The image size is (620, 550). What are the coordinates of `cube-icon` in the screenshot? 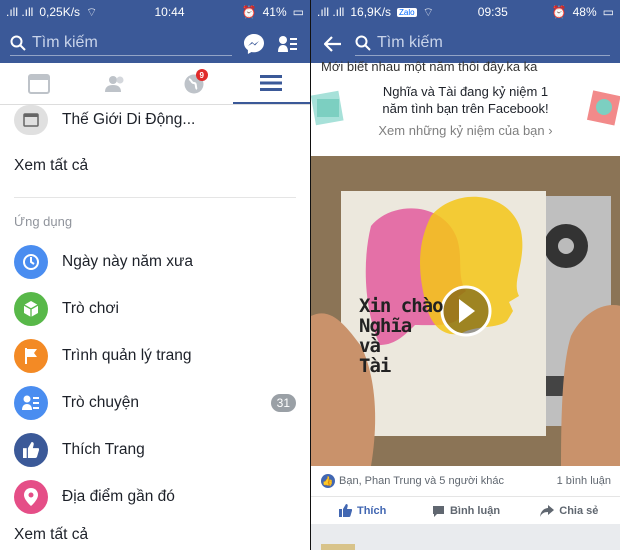 It's located at (31, 308).